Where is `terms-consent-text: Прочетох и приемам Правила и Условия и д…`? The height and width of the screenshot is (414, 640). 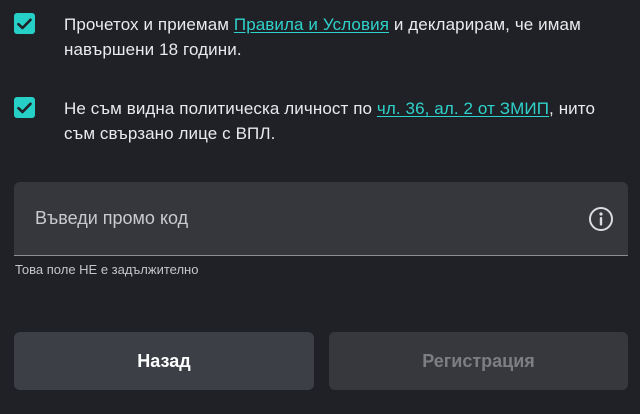 terms-consent-text: Прочетох и приемам Правила и Условия и д… is located at coordinates (345, 37).